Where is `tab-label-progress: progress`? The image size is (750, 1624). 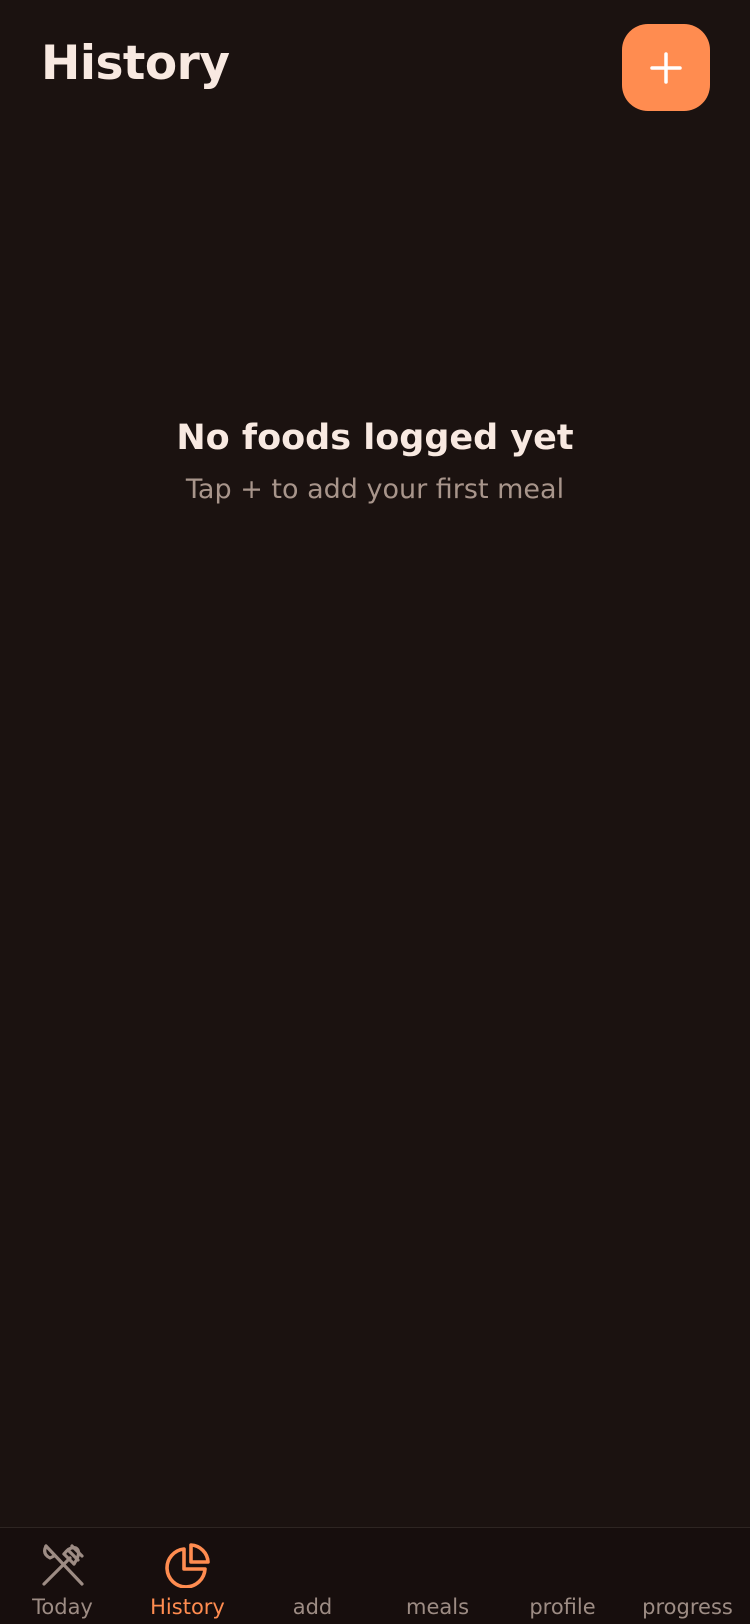 tab-label-progress: progress is located at coordinates (687, 1607).